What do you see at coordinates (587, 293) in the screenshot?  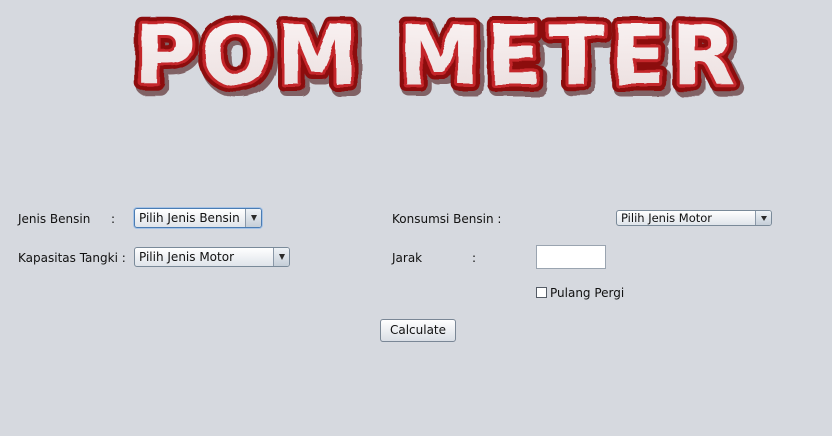 I see `pulang-pergi-label: Pulang Pergi` at bounding box center [587, 293].